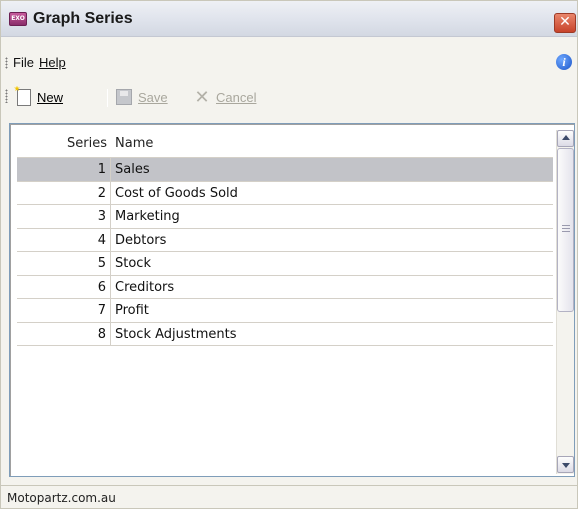 The height and width of the screenshot is (509, 578). I want to click on app-icon: EXO, so click(18, 19).